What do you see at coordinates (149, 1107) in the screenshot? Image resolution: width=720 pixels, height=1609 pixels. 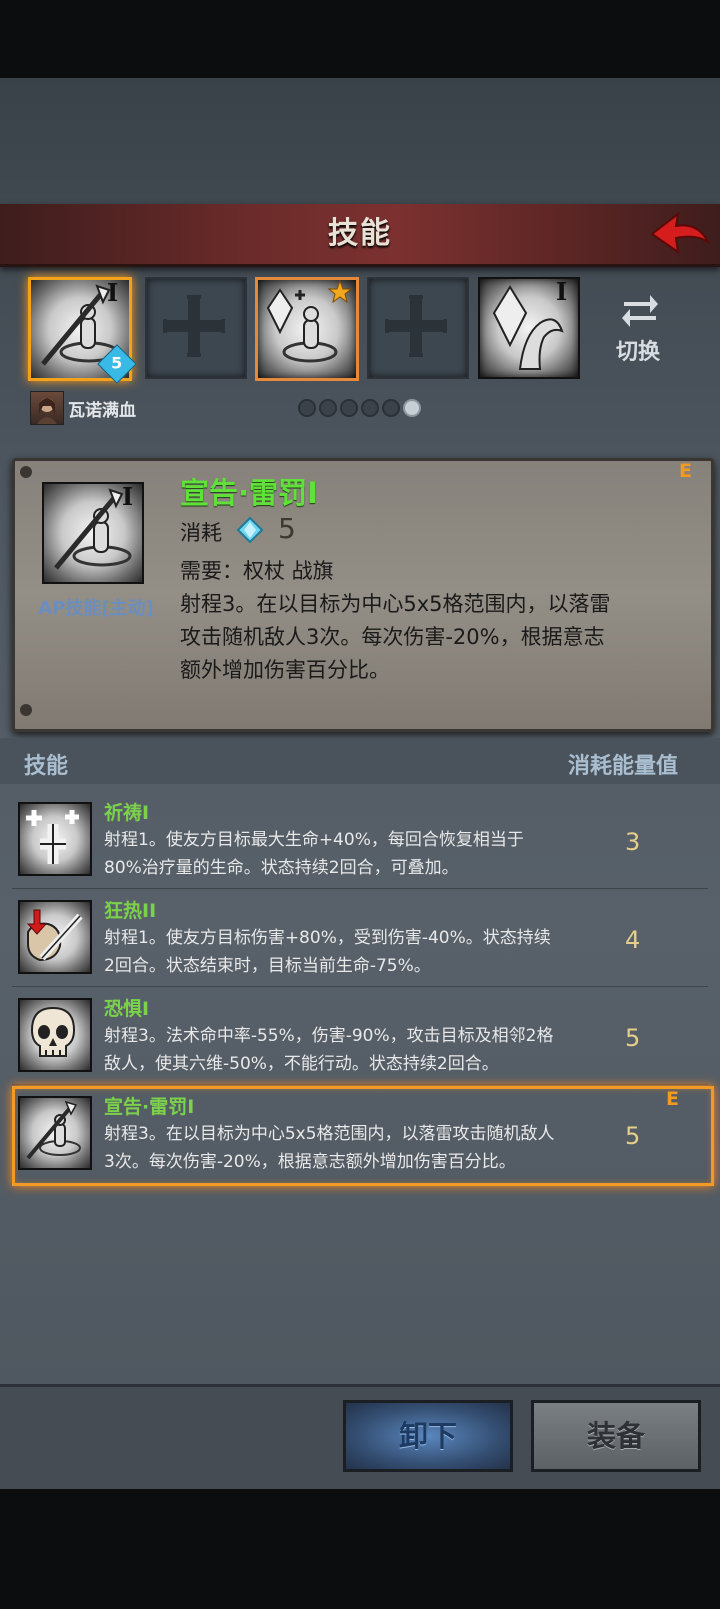 I see `skill-name: 宣告·雷罚I` at bounding box center [149, 1107].